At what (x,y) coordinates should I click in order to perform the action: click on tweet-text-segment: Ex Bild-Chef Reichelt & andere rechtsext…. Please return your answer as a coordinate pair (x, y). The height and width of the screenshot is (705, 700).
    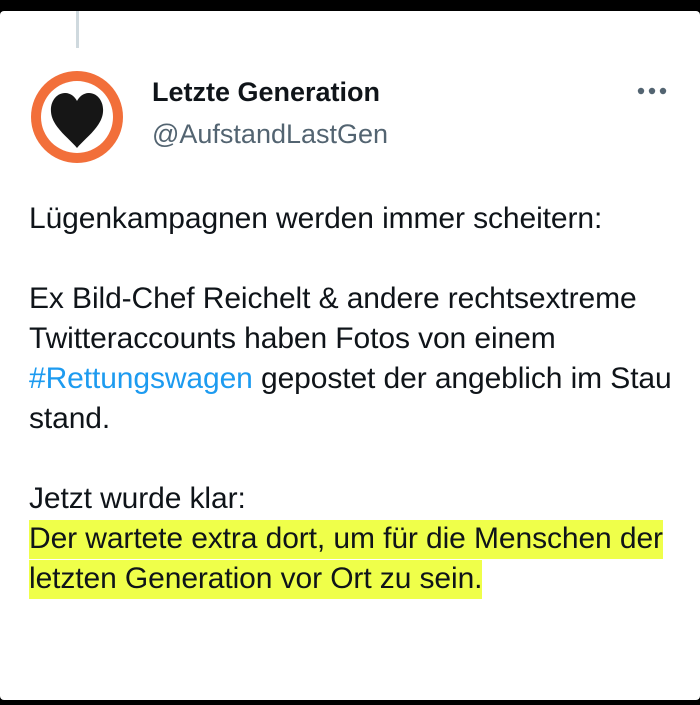
    Looking at the image, I should click on (333, 318).